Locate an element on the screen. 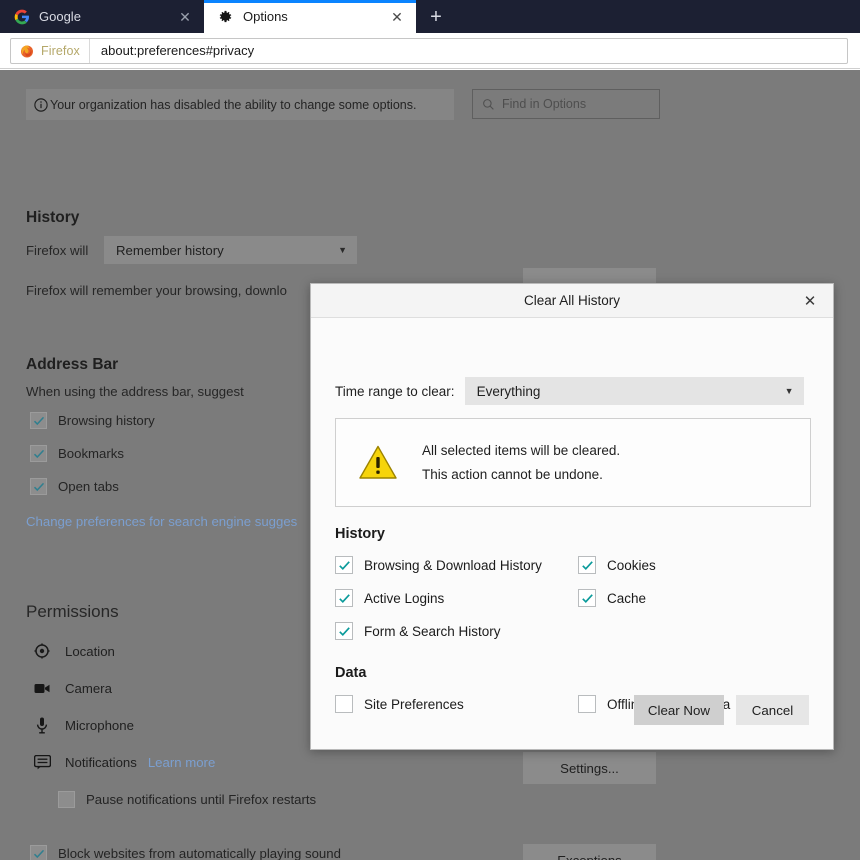 Image resolution: width=860 pixels, height=860 pixels. checkbox-label: Browsing & Download History is located at coordinates (453, 565).